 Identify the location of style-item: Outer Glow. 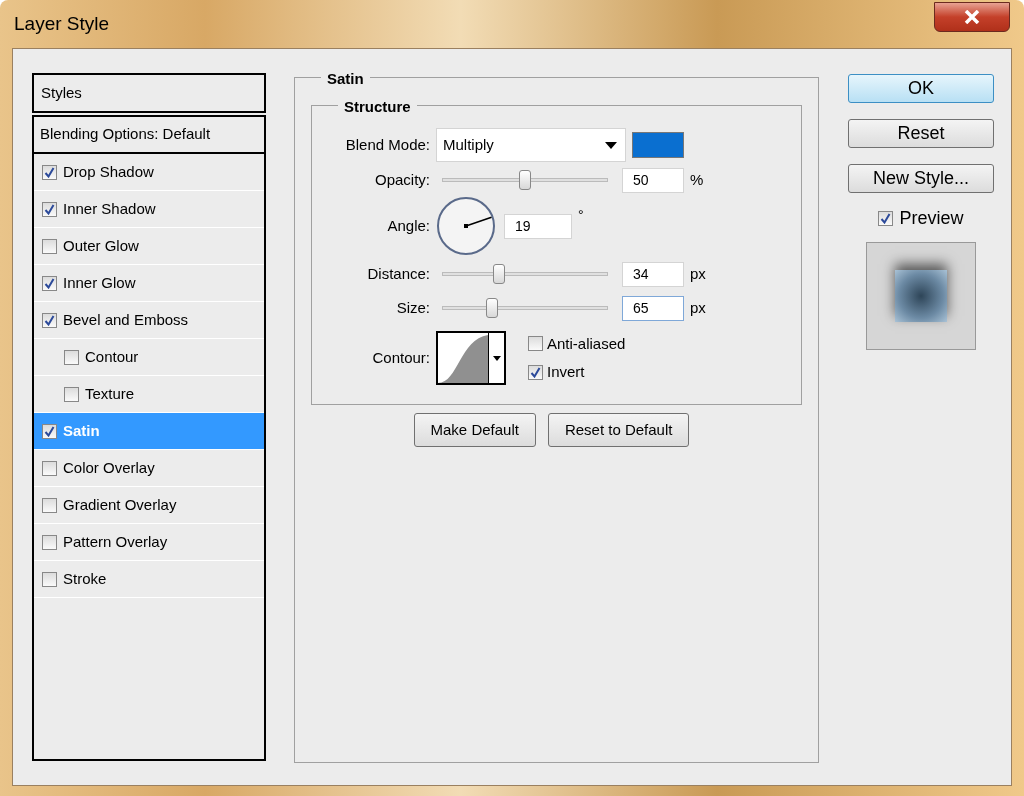
(149, 246).